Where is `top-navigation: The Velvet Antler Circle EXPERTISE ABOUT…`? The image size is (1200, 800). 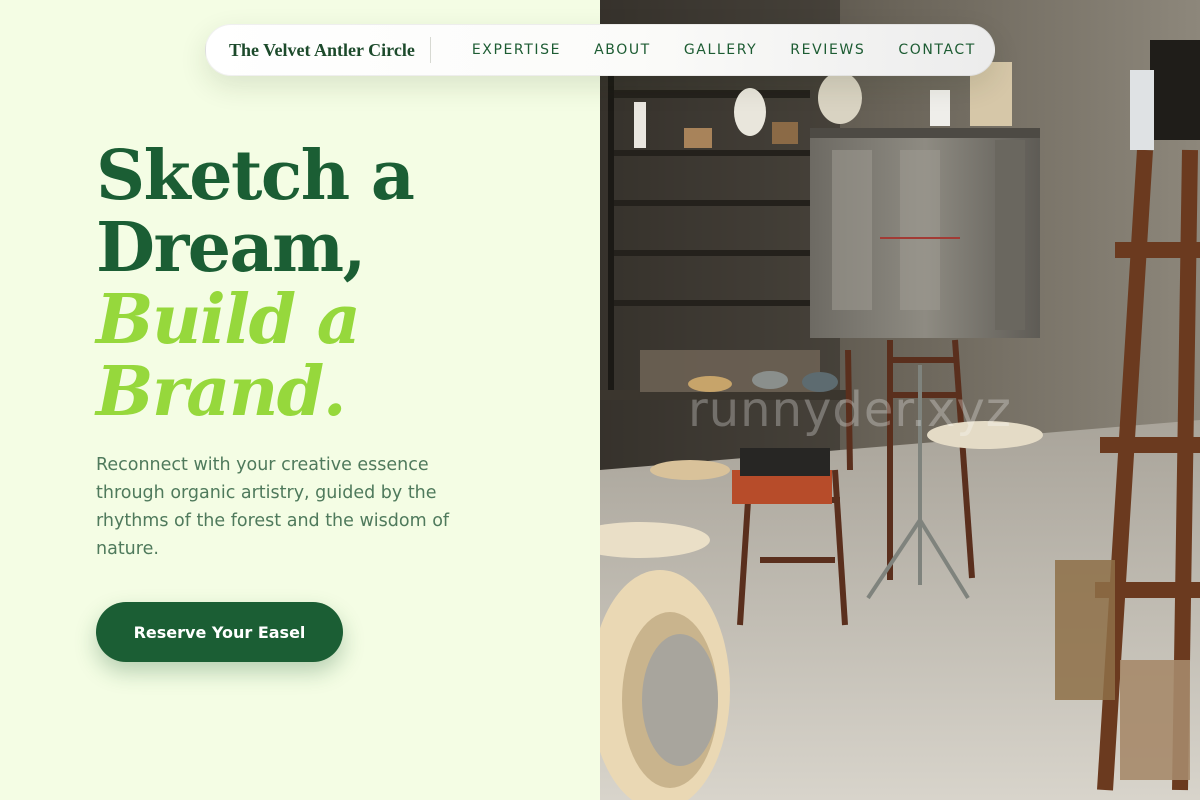 top-navigation: The Velvet Antler Circle EXPERTISE ABOUT… is located at coordinates (600, 50).